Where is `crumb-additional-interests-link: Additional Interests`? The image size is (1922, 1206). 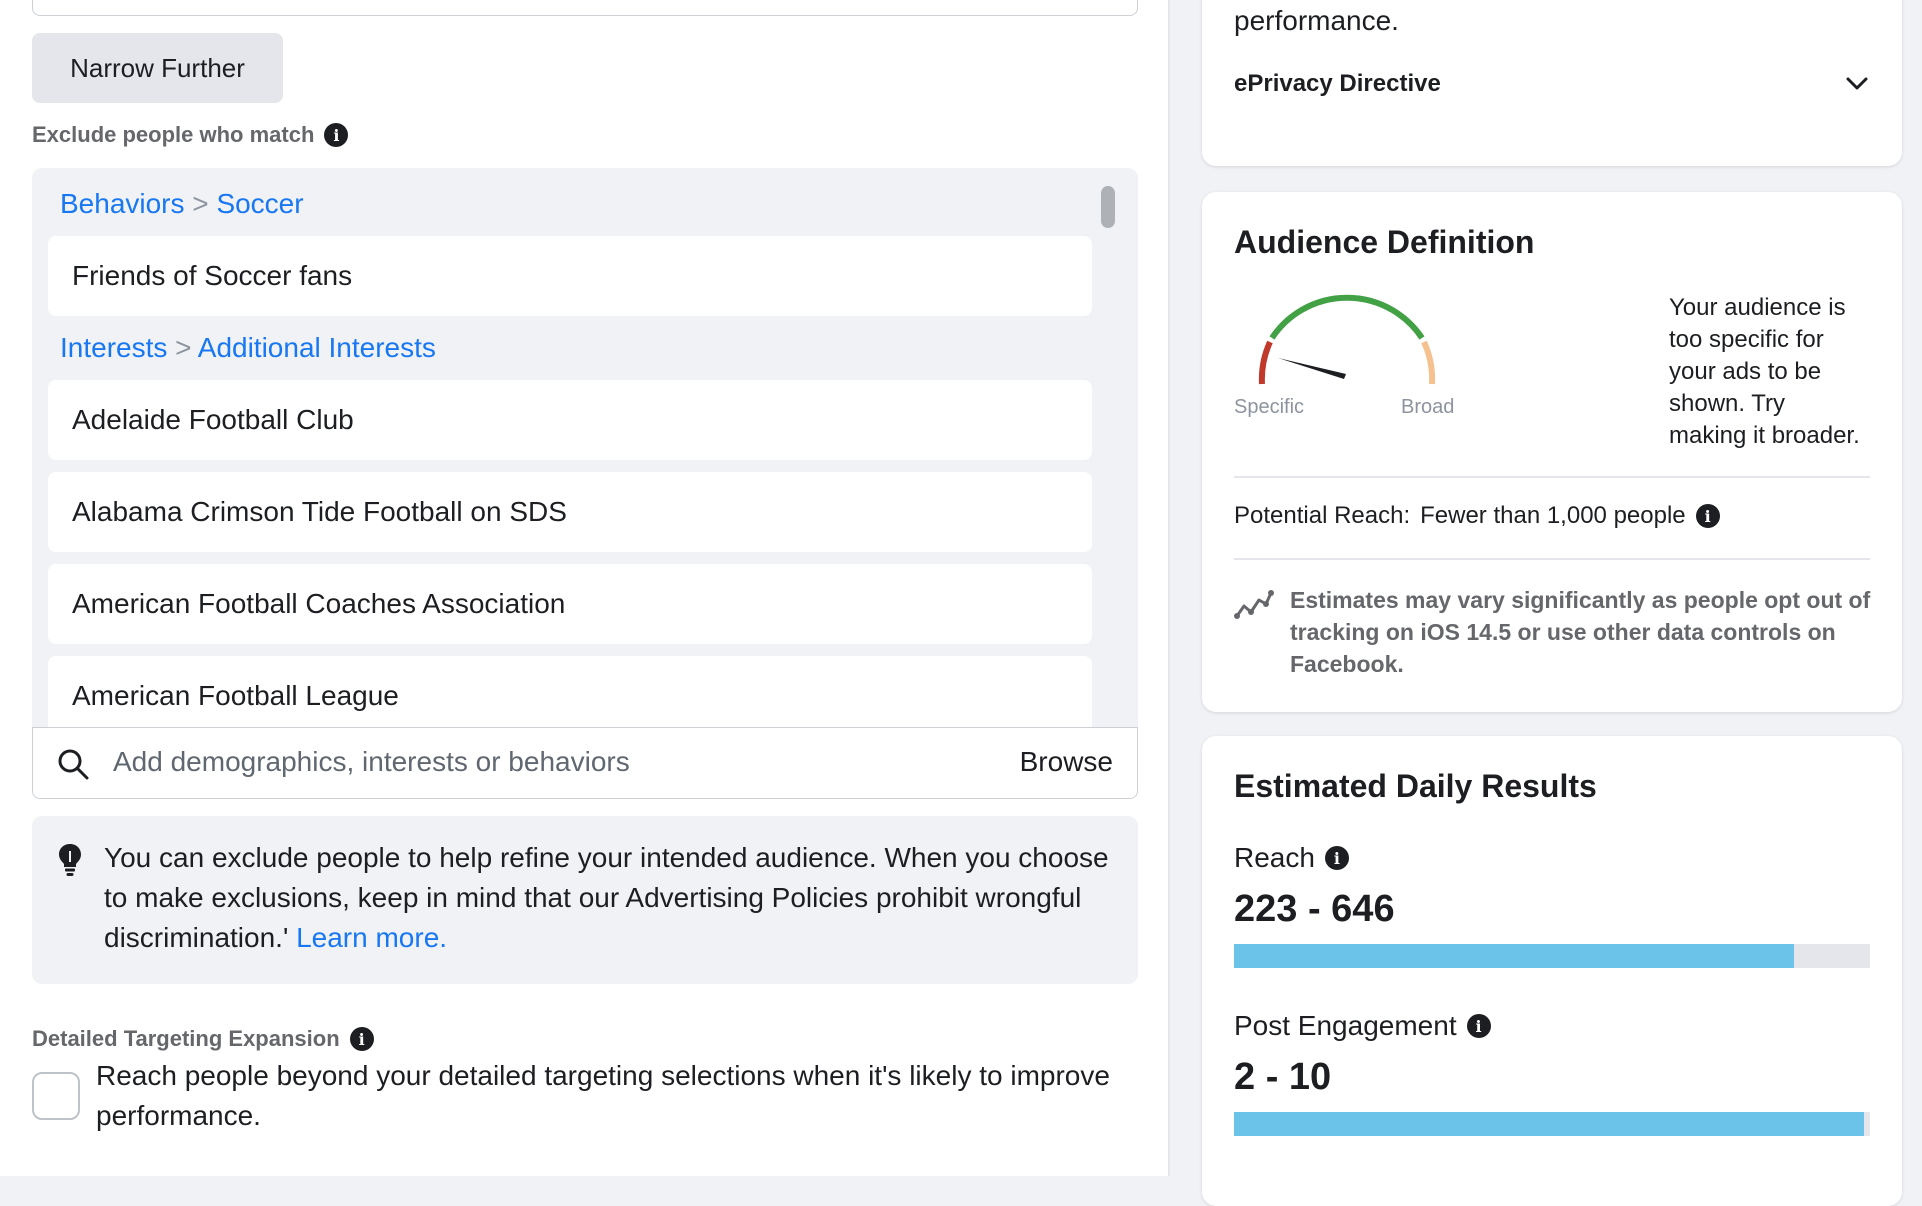 crumb-additional-interests-link: Additional Interests is located at coordinates (317, 347).